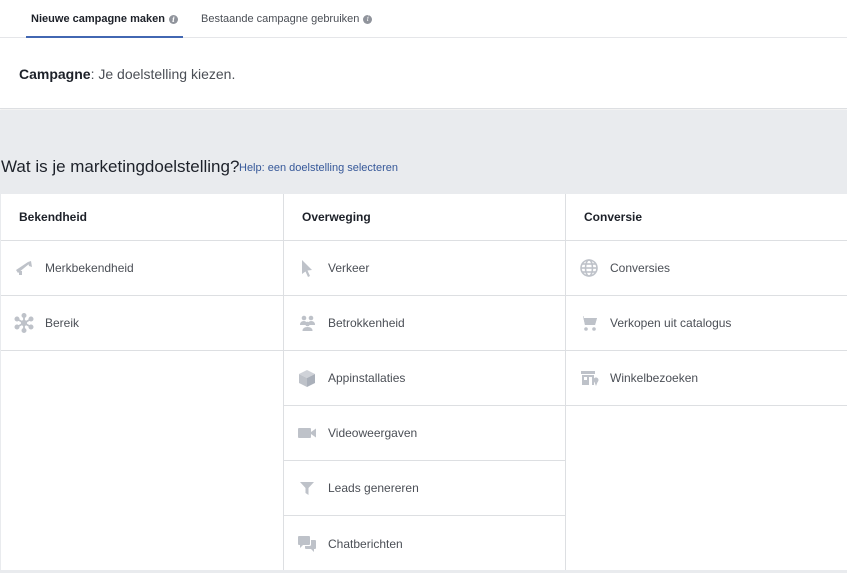 The width and height of the screenshot is (847, 573). I want to click on objective-brand-awareness: Merkbekendheid, so click(142, 268).